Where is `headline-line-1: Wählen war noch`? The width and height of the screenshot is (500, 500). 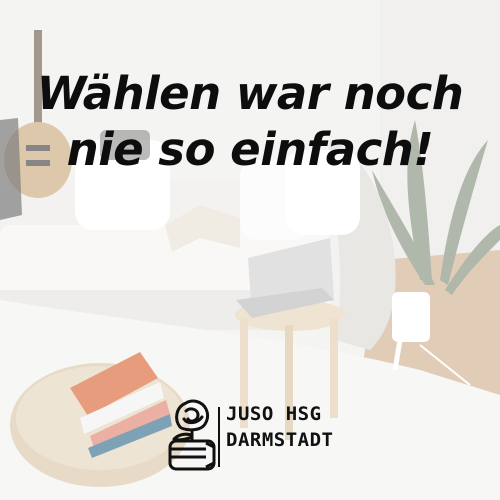 headline-line-1: Wählen war noch is located at coordinates (250, 93).